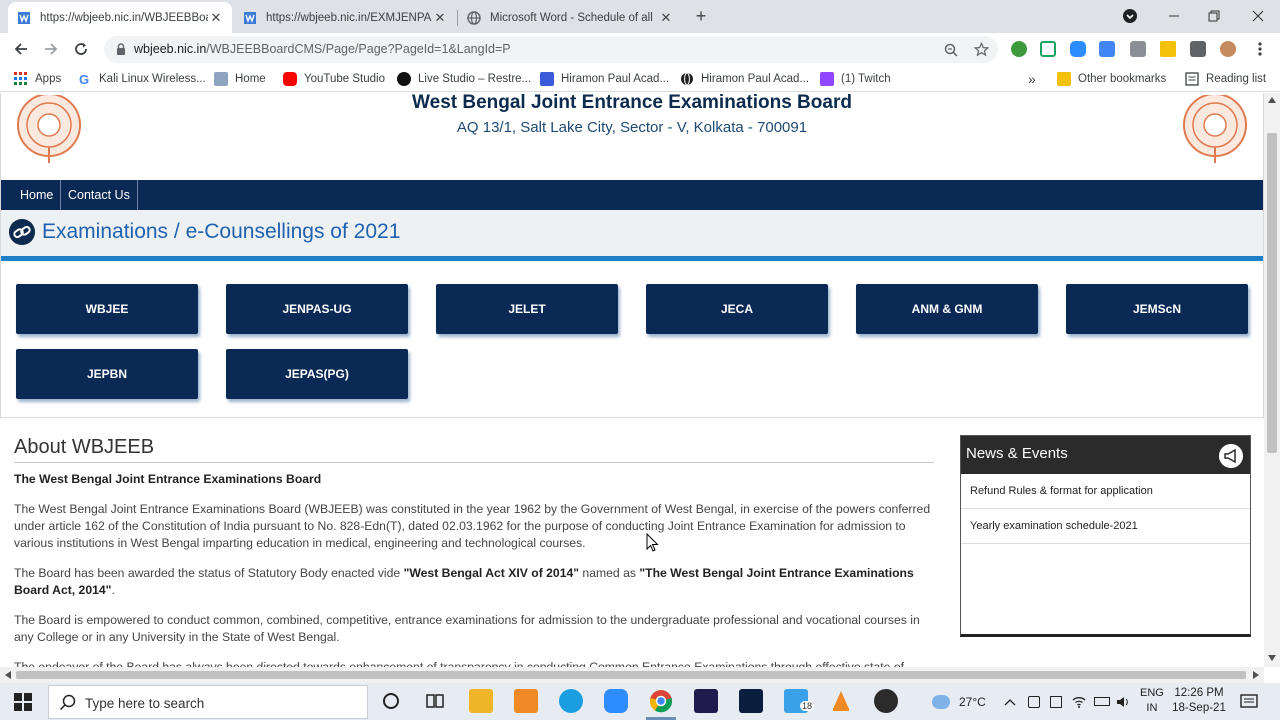 The width and height of the screenshot is (1280, 720). What do you see at coordinates (51, 49) in the screenshot?
I see `forward-arrow-icon` at bounding box center [51, 49].